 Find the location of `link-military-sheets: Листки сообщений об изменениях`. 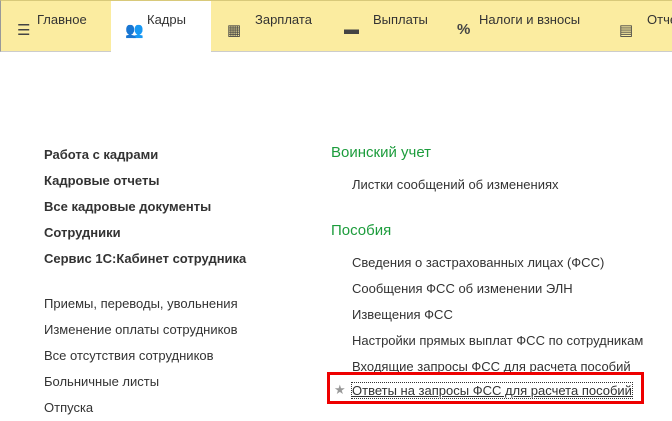

link-military-sheets: Листки сообщений об изменениях is located at coordinates (455, 184).